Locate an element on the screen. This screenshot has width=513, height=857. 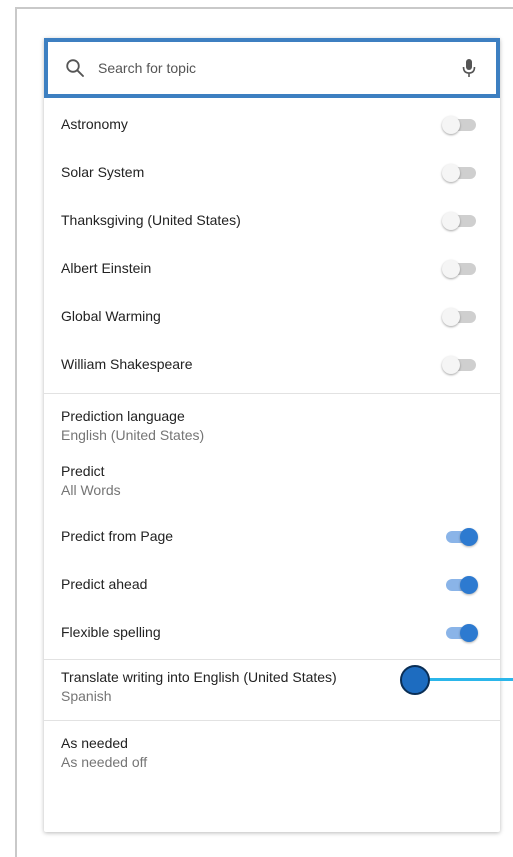
mic-icon is located at coordinates (469, 68).